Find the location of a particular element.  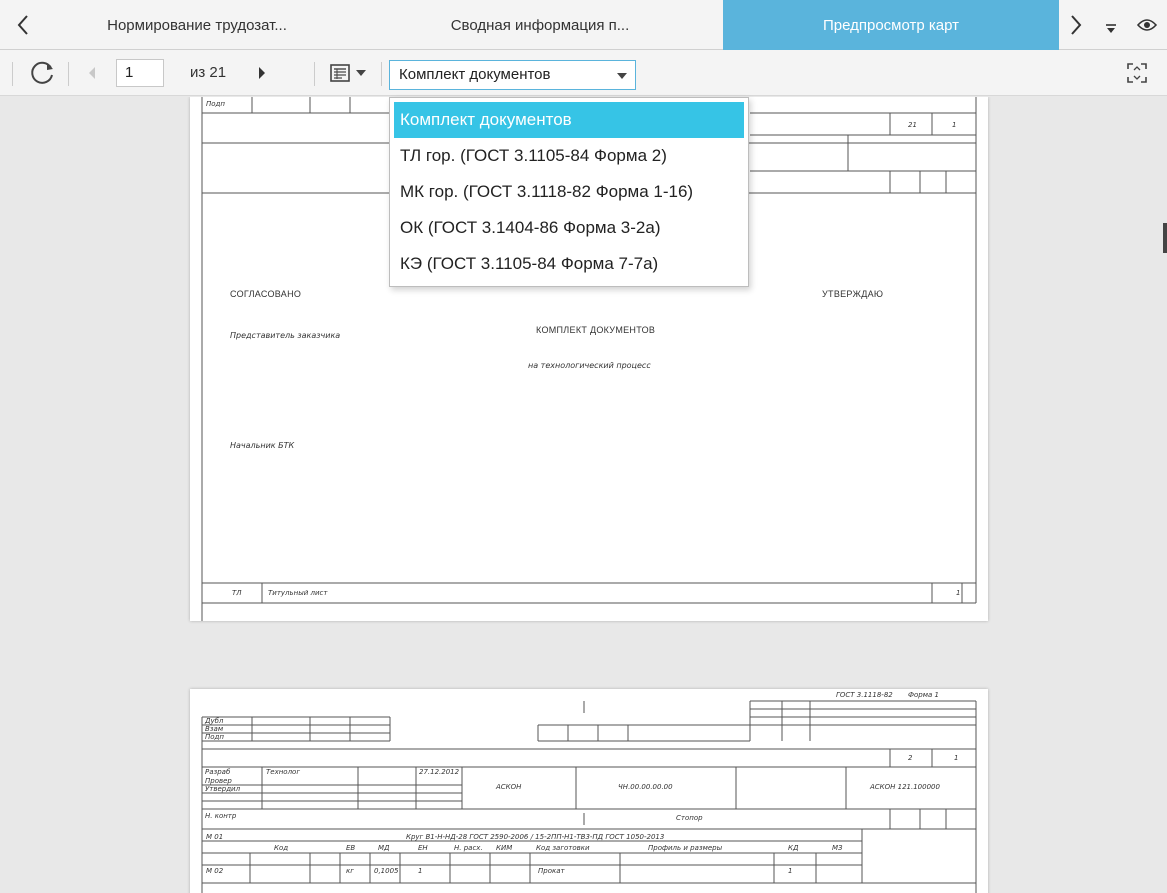

page-number-label: 1 is located at coordinates (958, 593).